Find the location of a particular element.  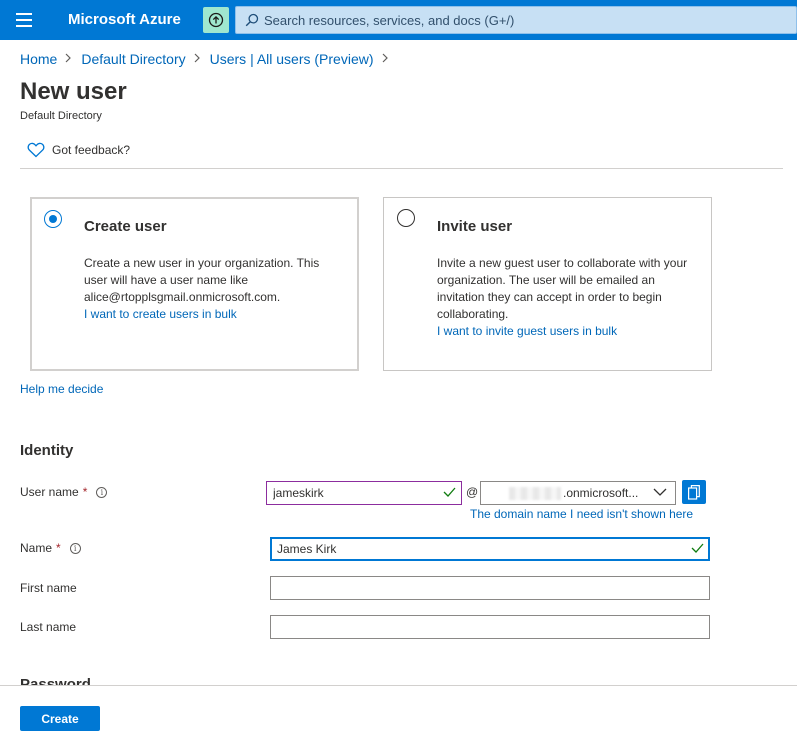

copy-button is located at coordinates (694, 492).